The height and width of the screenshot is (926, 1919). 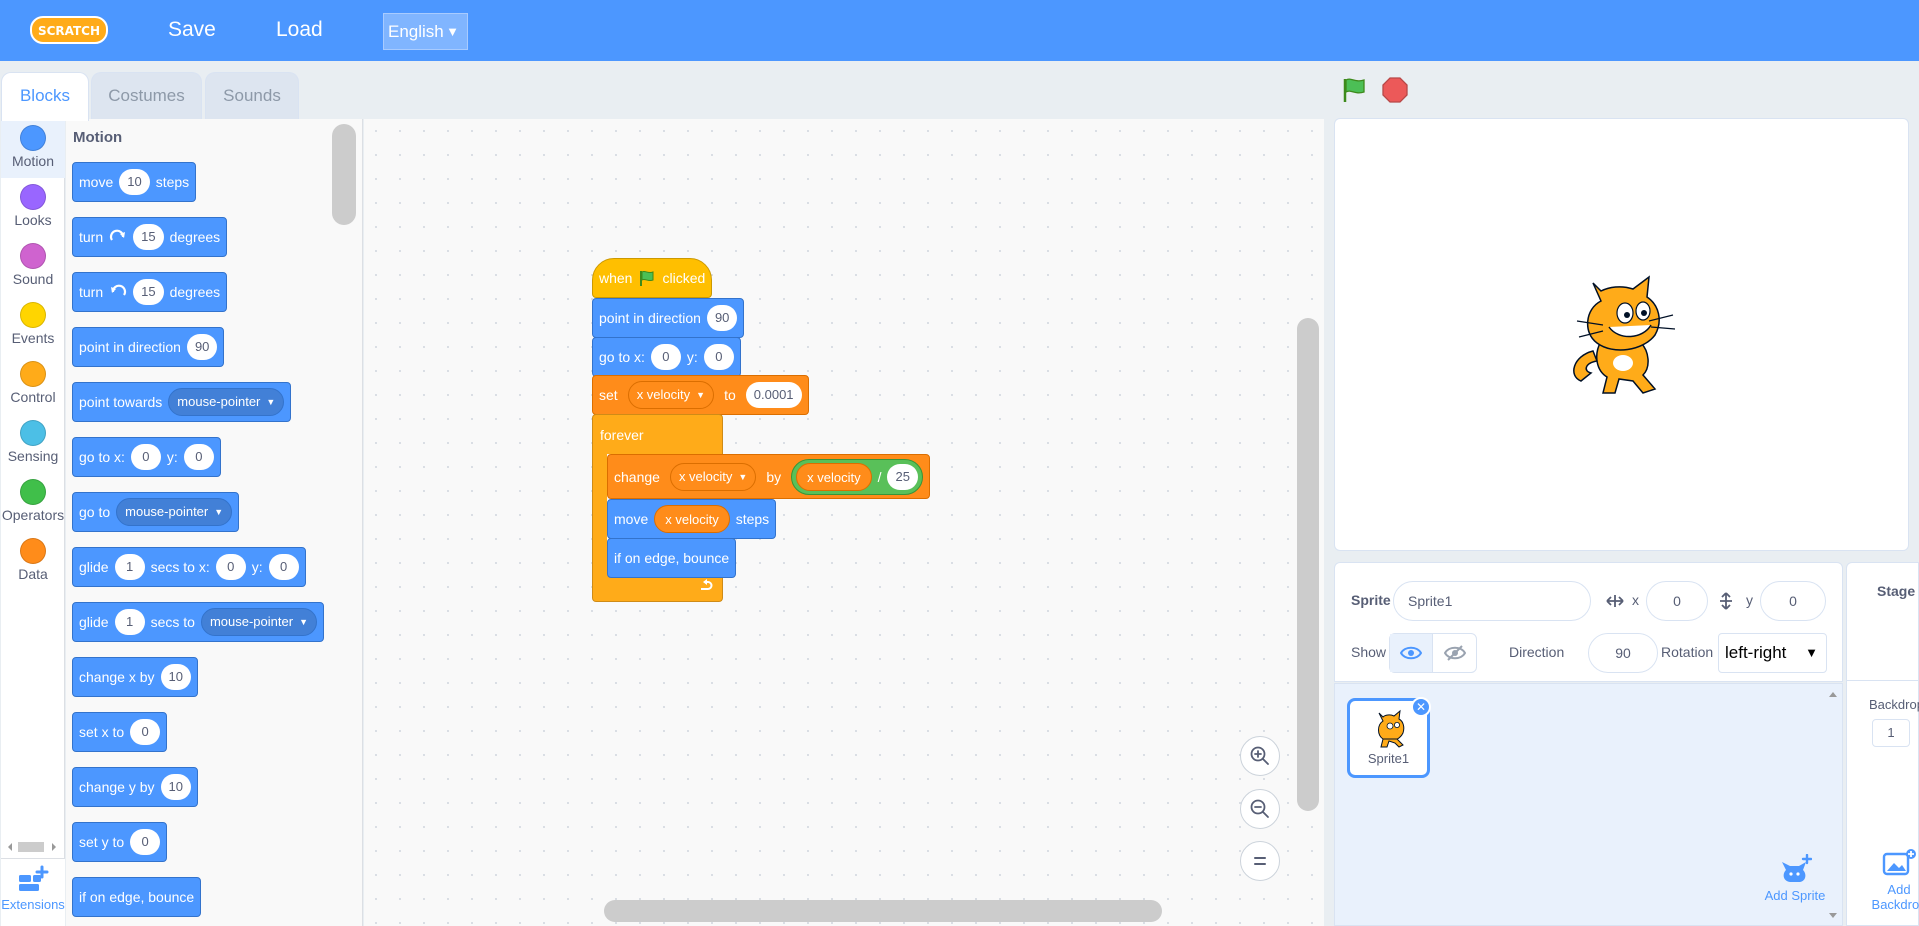 I want to click on sprite-name-input: Sprite1, so click(x=1492, y=601).